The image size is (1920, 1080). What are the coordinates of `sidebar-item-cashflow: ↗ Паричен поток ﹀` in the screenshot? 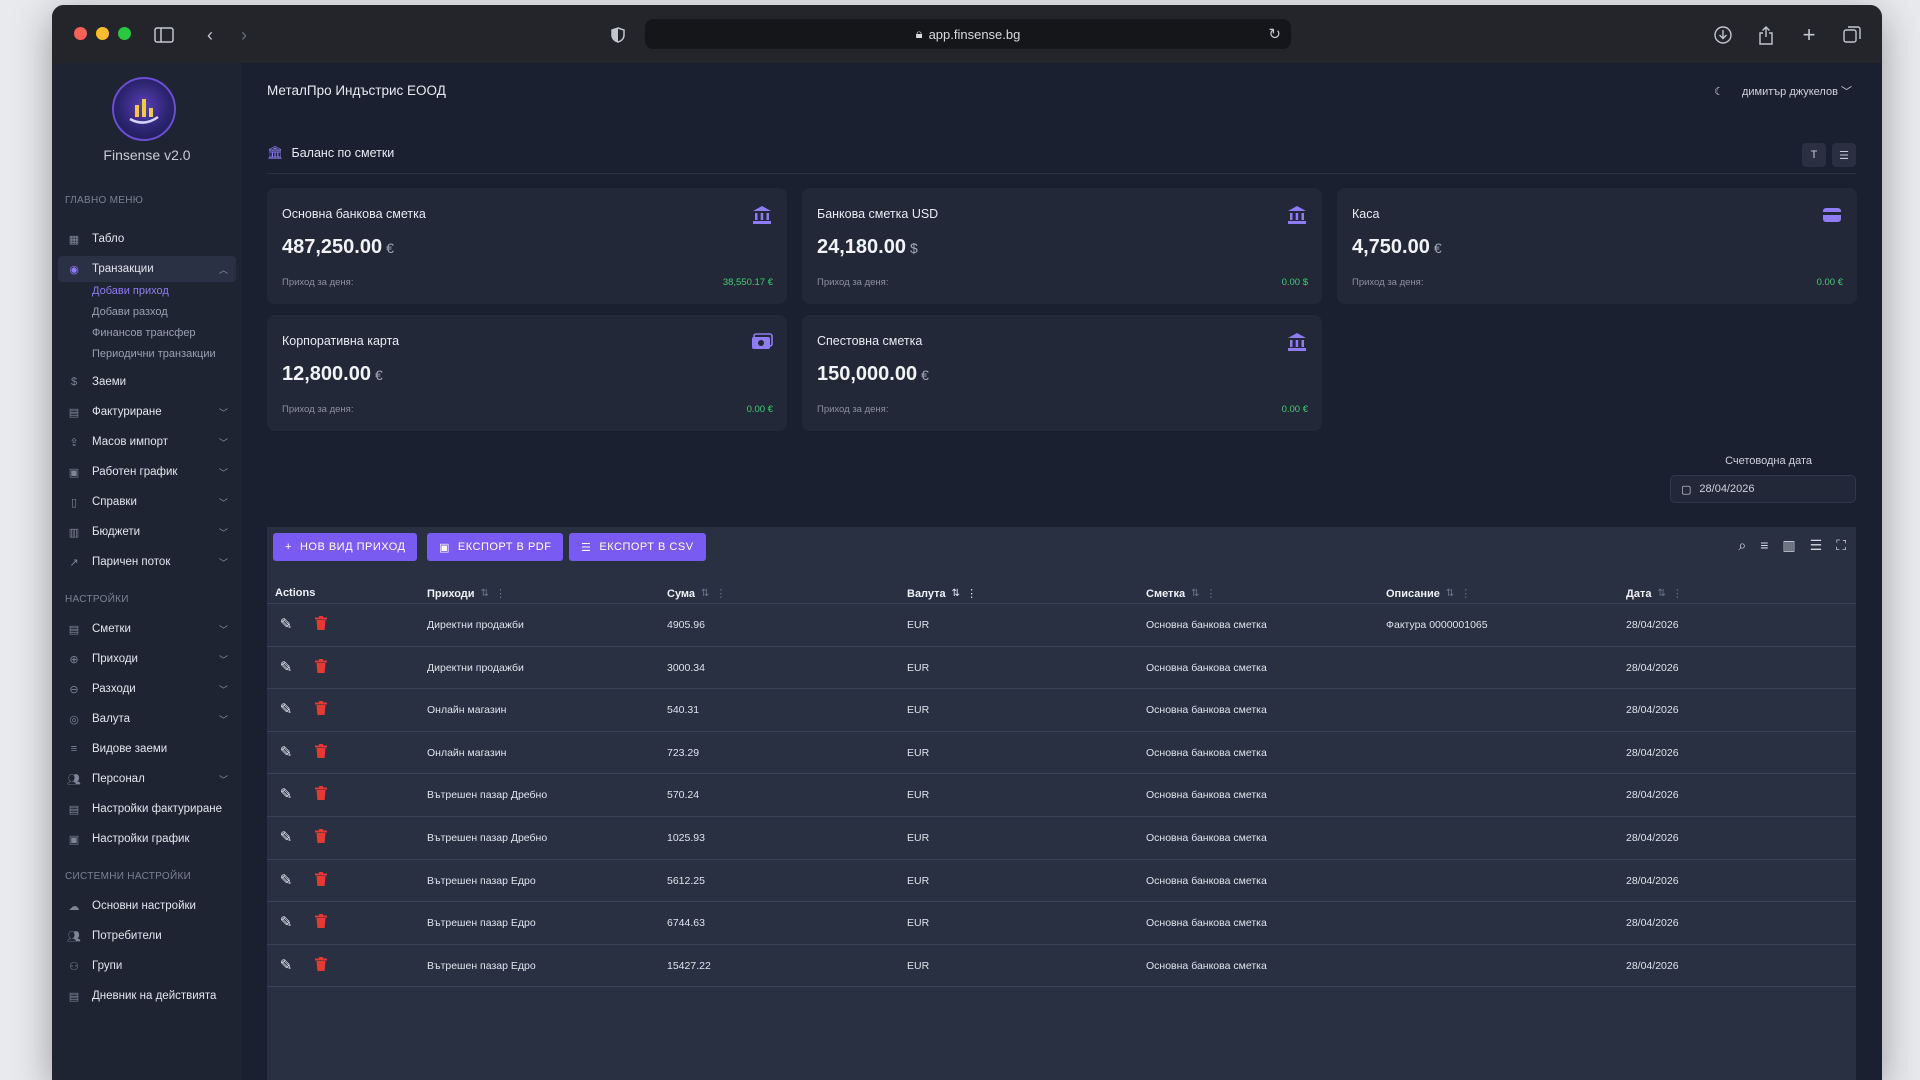 It's located at (147, 562).